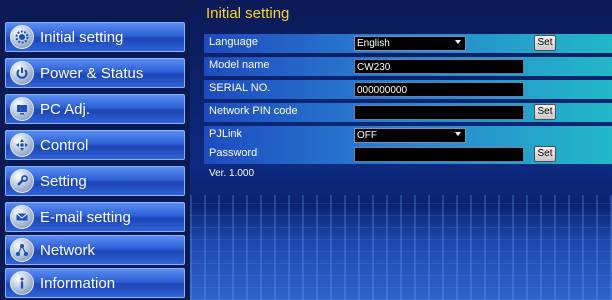 This screenshot has height=300, width=612. I want to click on nav-information-button: Information, so click(95, 283).